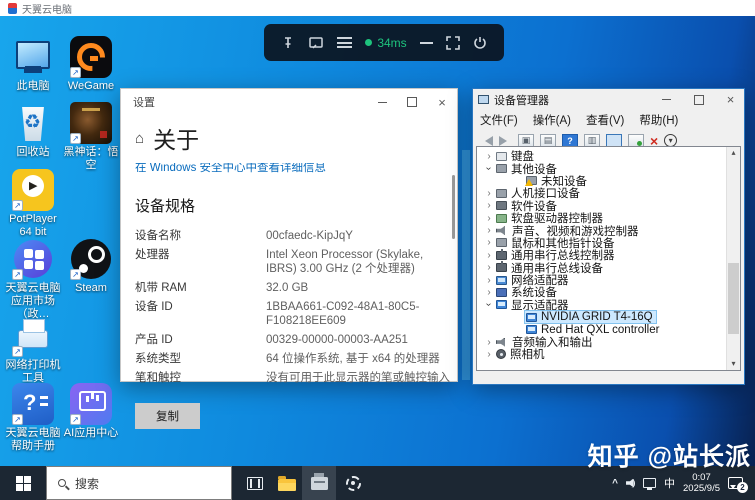  Describe the element at coordinates (483, 99) in the screenshot. I see `device-manager-app-icon` at that location.